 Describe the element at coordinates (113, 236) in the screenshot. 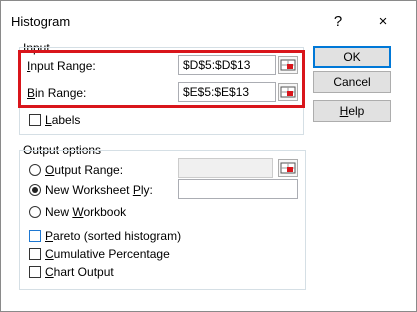

I see `pareto-label: Pareto (sorted histogram)` at that location.